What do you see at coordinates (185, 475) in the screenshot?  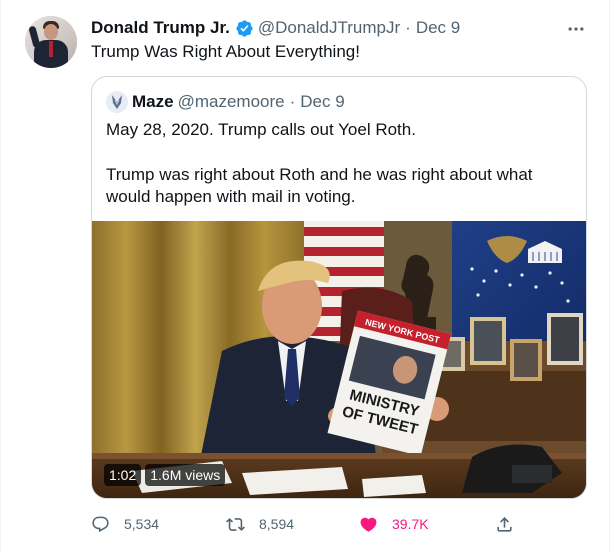 I see `video-views: 1.6M views` at bounding box center [185, 475].